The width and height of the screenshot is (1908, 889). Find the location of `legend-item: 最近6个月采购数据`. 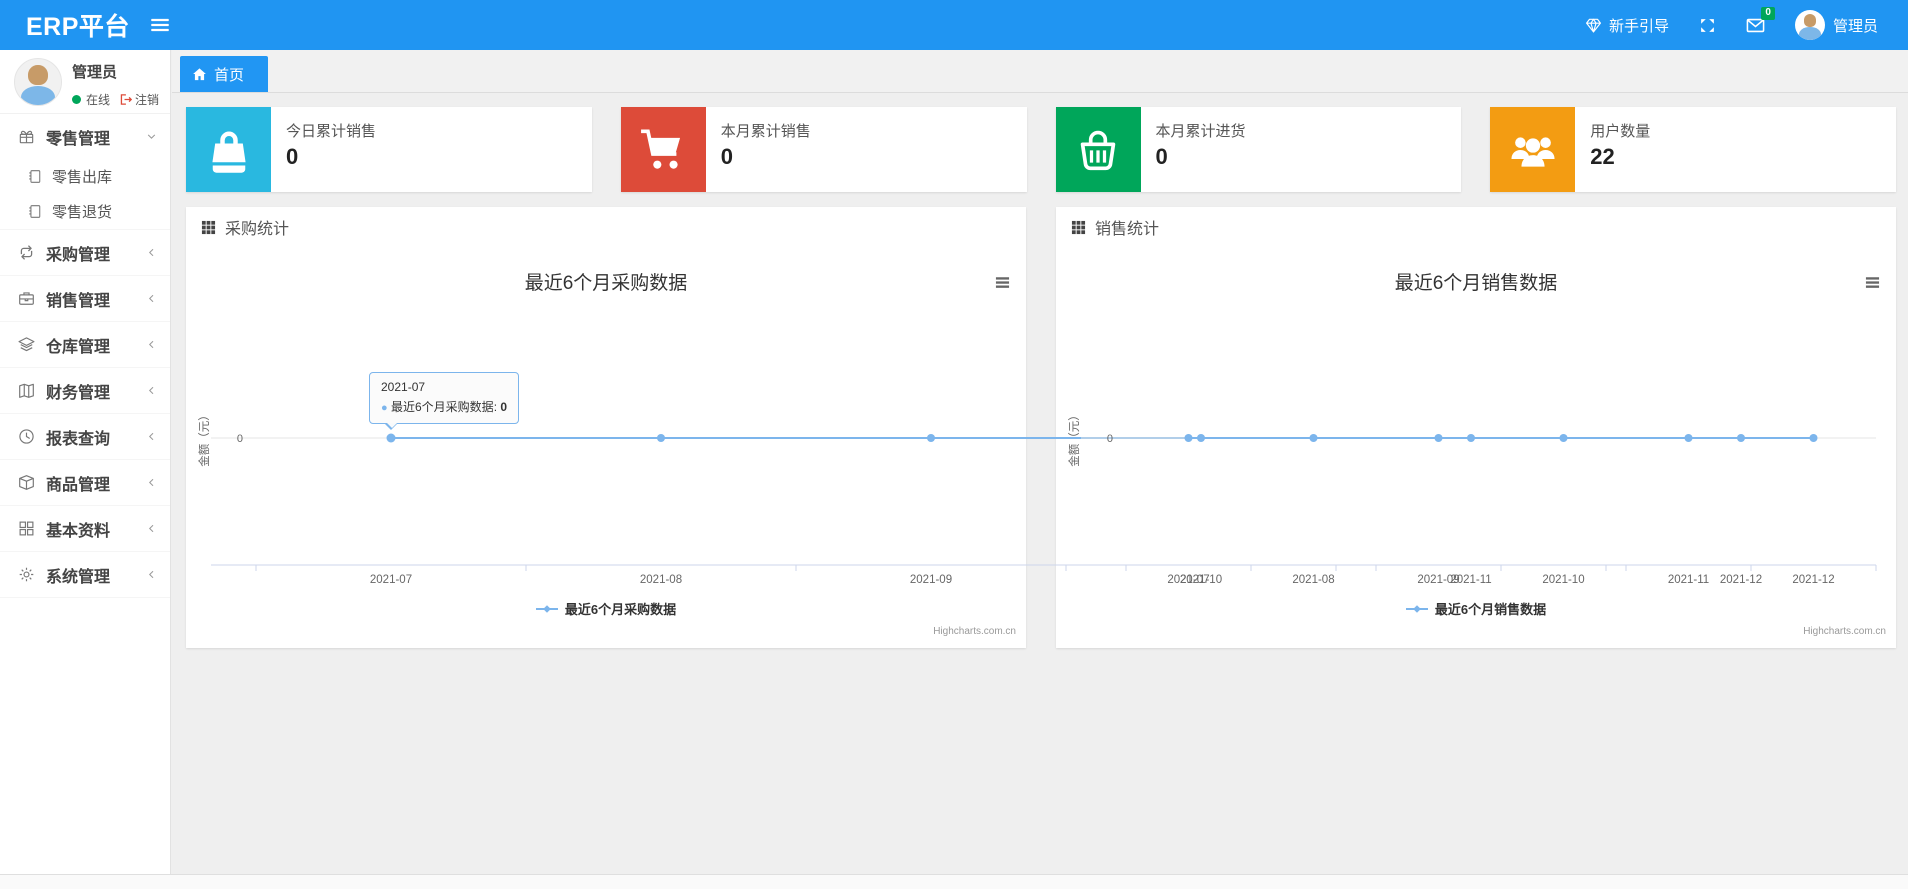

legend-item: 最近6个月采购数据 is located at coordinates (606, 608).